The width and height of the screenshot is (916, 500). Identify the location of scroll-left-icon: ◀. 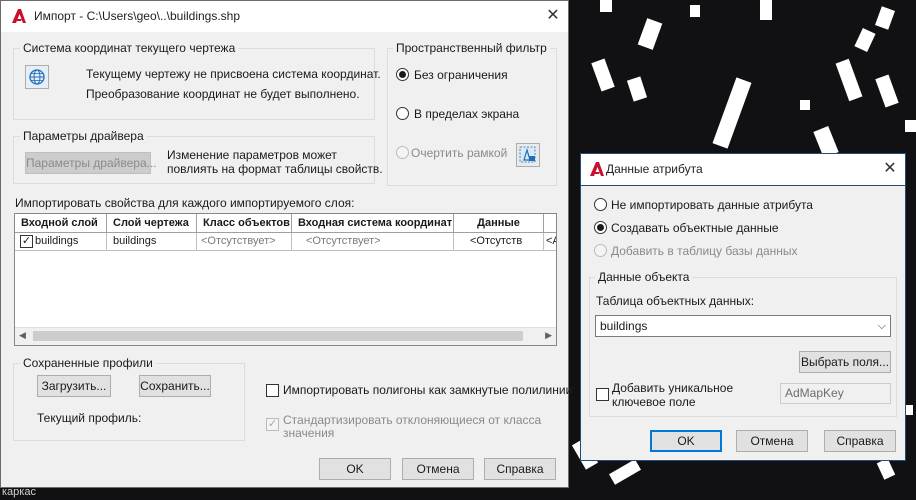
(22, 335).